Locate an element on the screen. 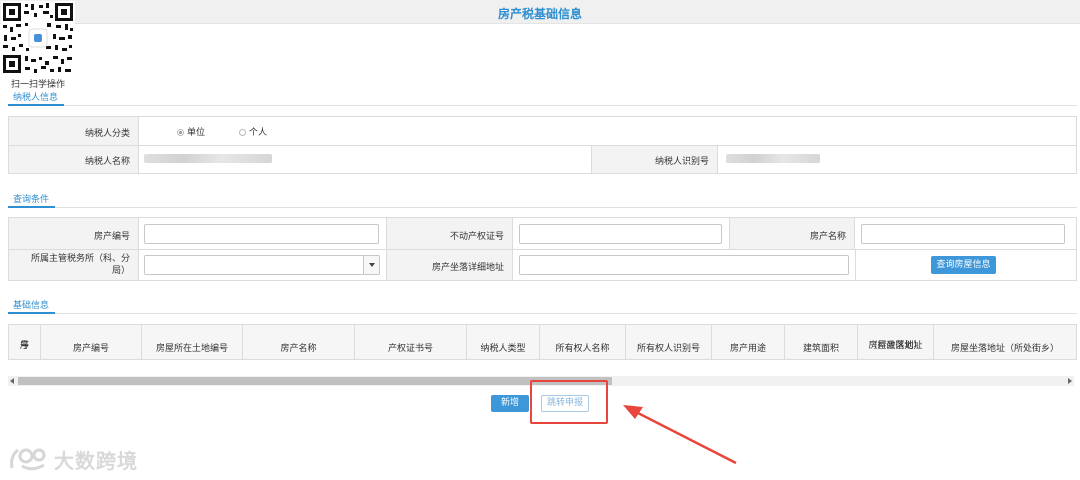 The width and height of the screenshot is (1080, 480). col-property-name-label: 房产名称 is located at coordinates (298, 349).